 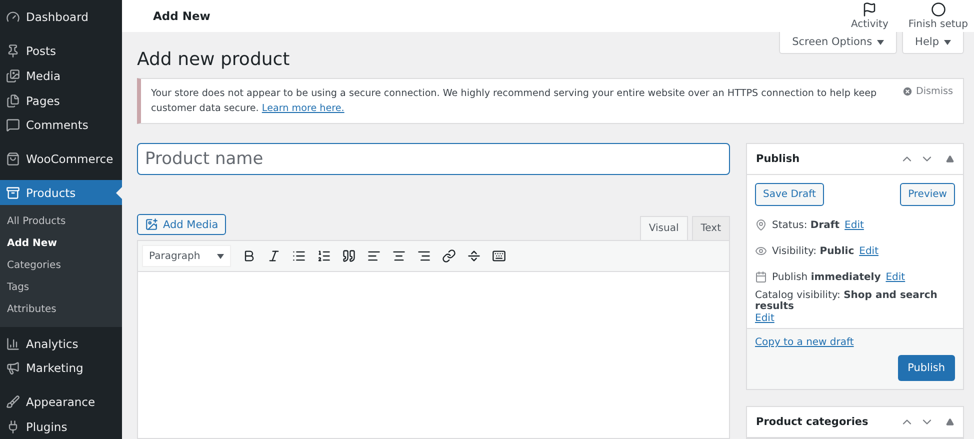 I want to click on sidebar-item: WooCommerce, so click(x=61, y=159).